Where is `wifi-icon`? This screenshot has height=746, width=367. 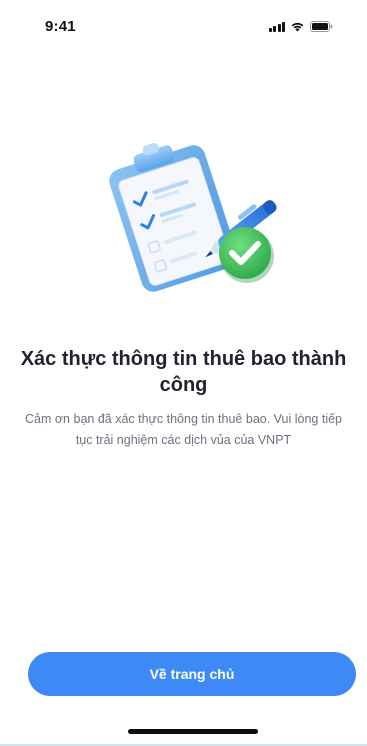
wifi-icon is located at coordinates (297, 26).